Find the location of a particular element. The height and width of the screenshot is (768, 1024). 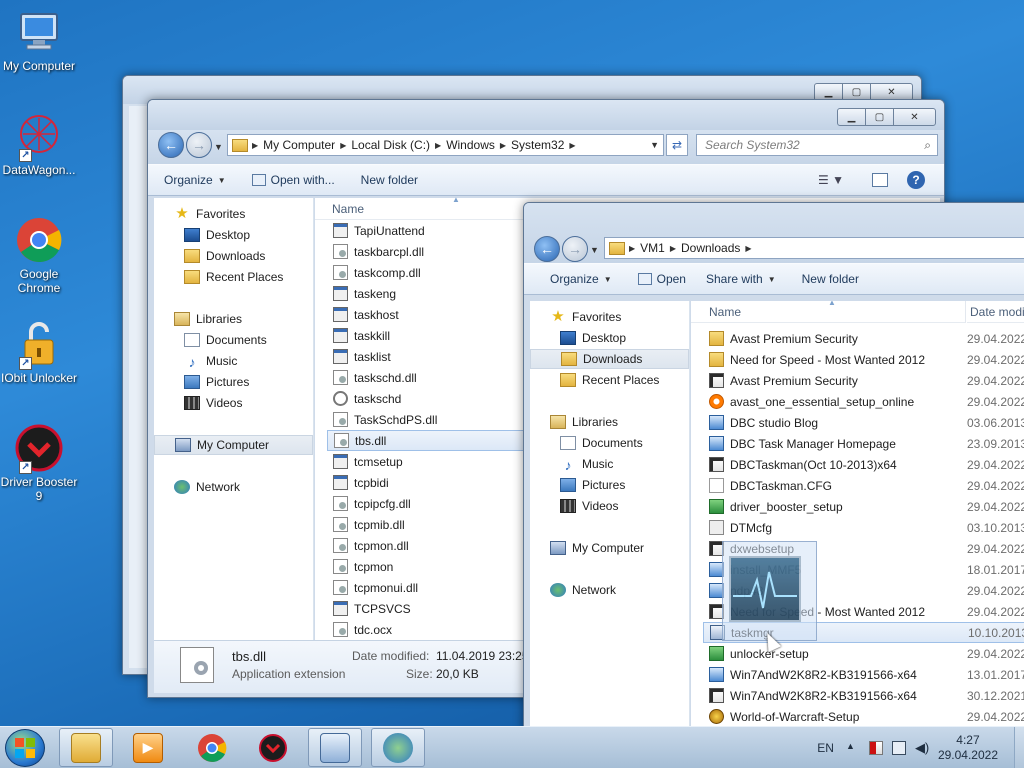

file-row: taskschd.dll is located at coordinates (427, 377).